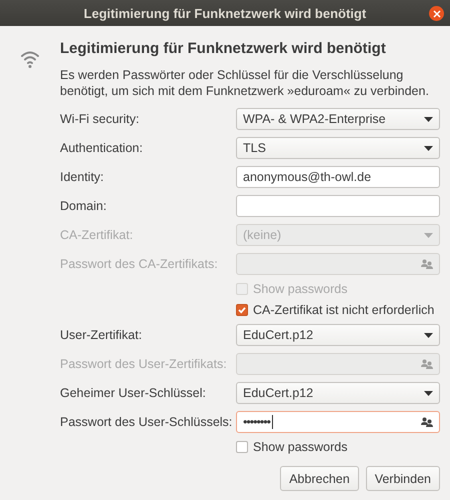 Image resolution: width=450 pixels, height=500 pixels. Describe the element at coordinates (338, 206) in the screenshot. I see `input-field` at that location.